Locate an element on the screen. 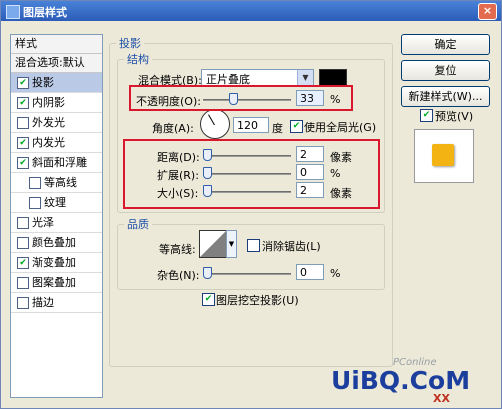 The height and width of the screenshot is (409, 502). style-item: ✔ 斜面和浮雕 is located at coordinates (56, 163).